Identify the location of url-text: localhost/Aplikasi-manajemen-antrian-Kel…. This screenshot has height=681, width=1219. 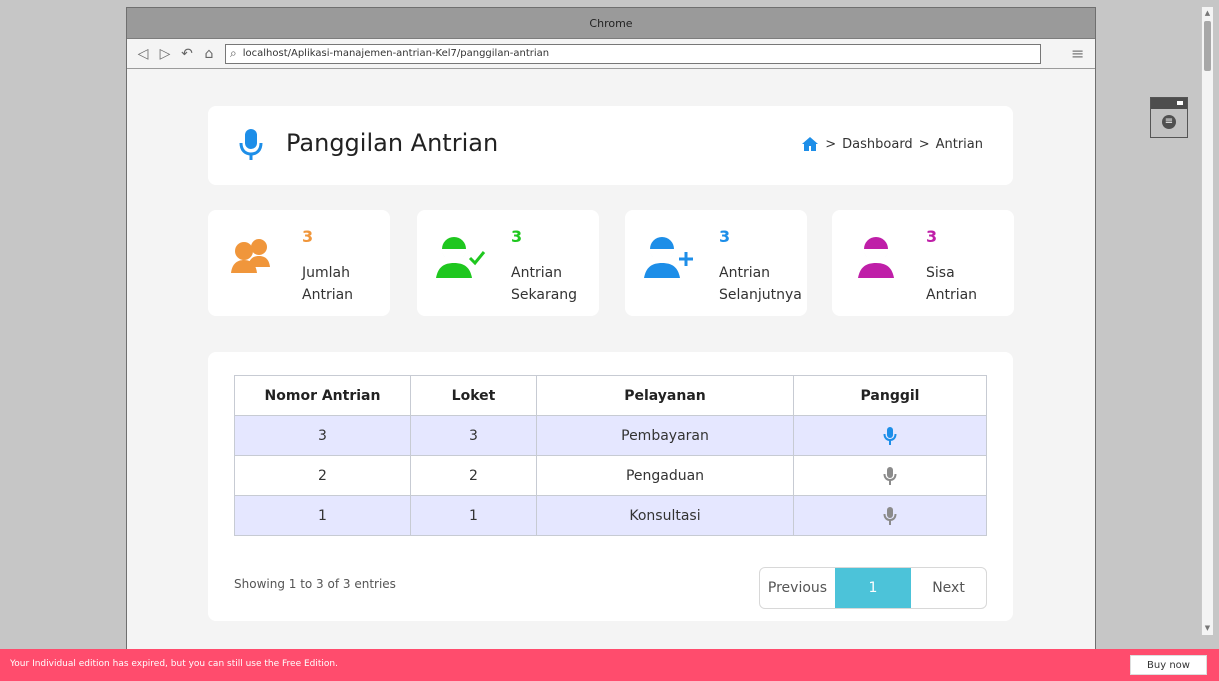
(396, 53).